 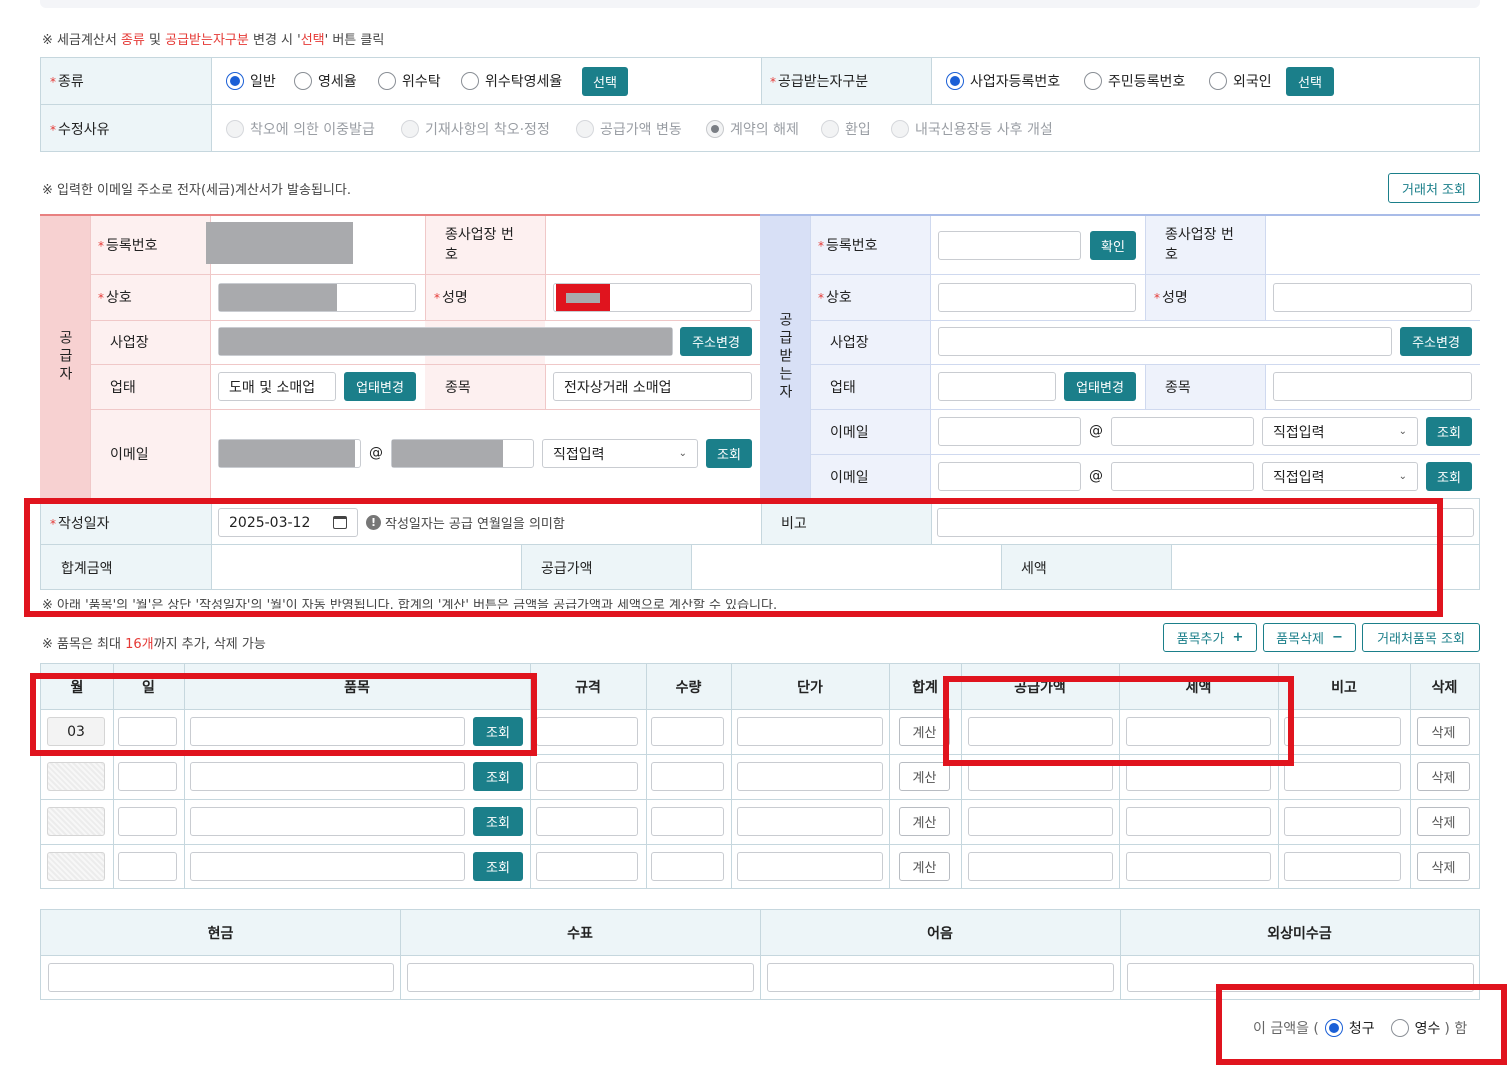 What do you see at coordinates (940, 977) in the screenshot?
I see `bill-input` at bounding box center [940, 977].